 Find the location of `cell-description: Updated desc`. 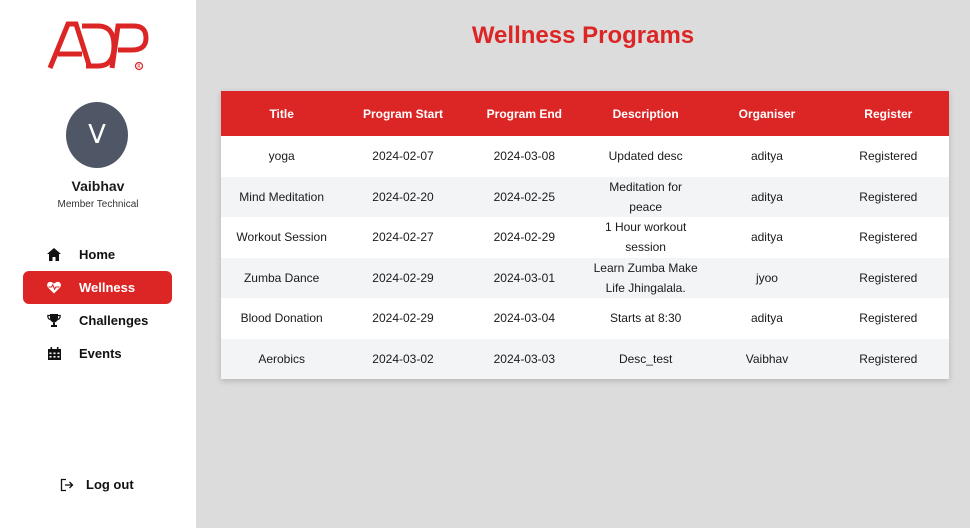

cell-description: Updated desc is located at coordinates (645, 156).